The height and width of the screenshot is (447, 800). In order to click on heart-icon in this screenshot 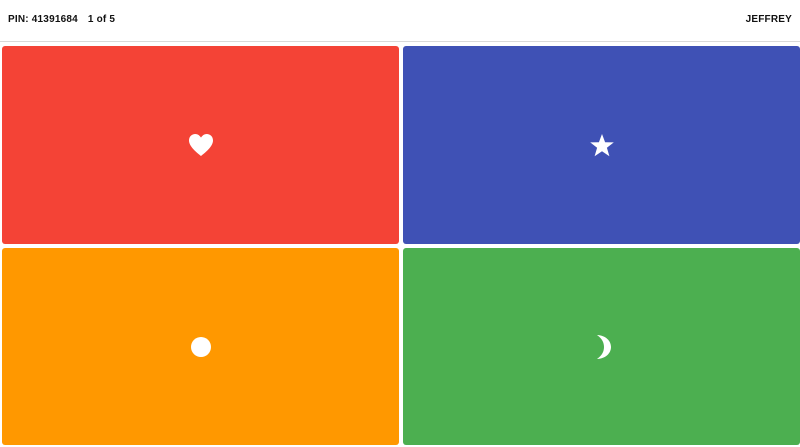, I will do `click(201, 145)`.